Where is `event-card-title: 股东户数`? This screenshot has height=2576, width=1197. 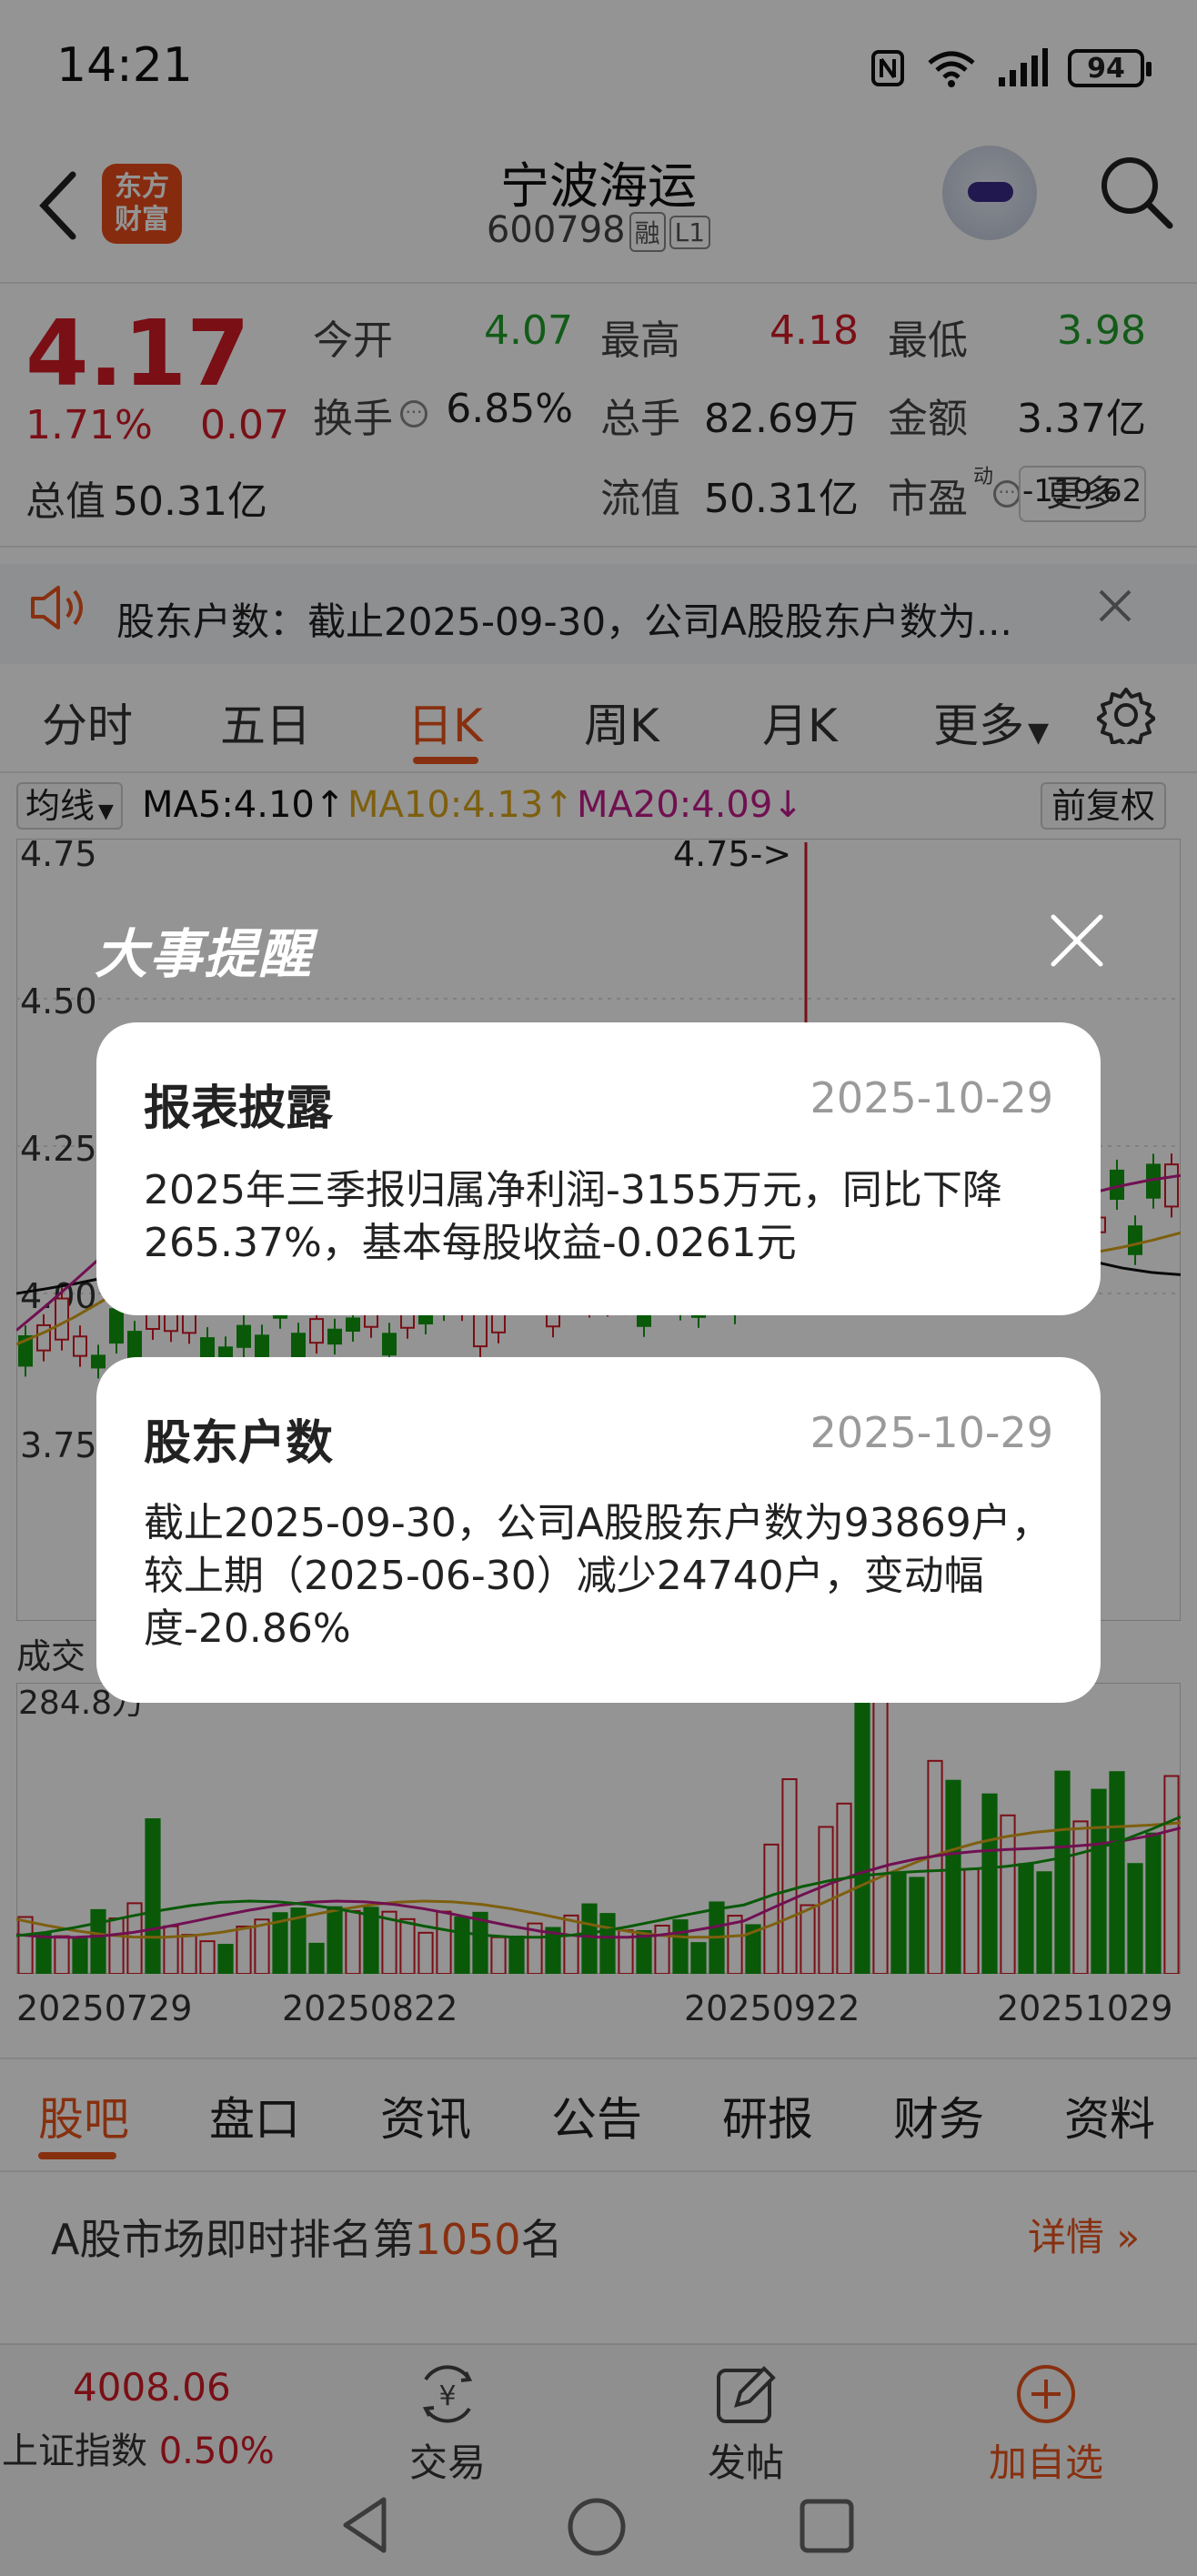
event-card-title: 股东户数 is located at coordinates (239, 1443).